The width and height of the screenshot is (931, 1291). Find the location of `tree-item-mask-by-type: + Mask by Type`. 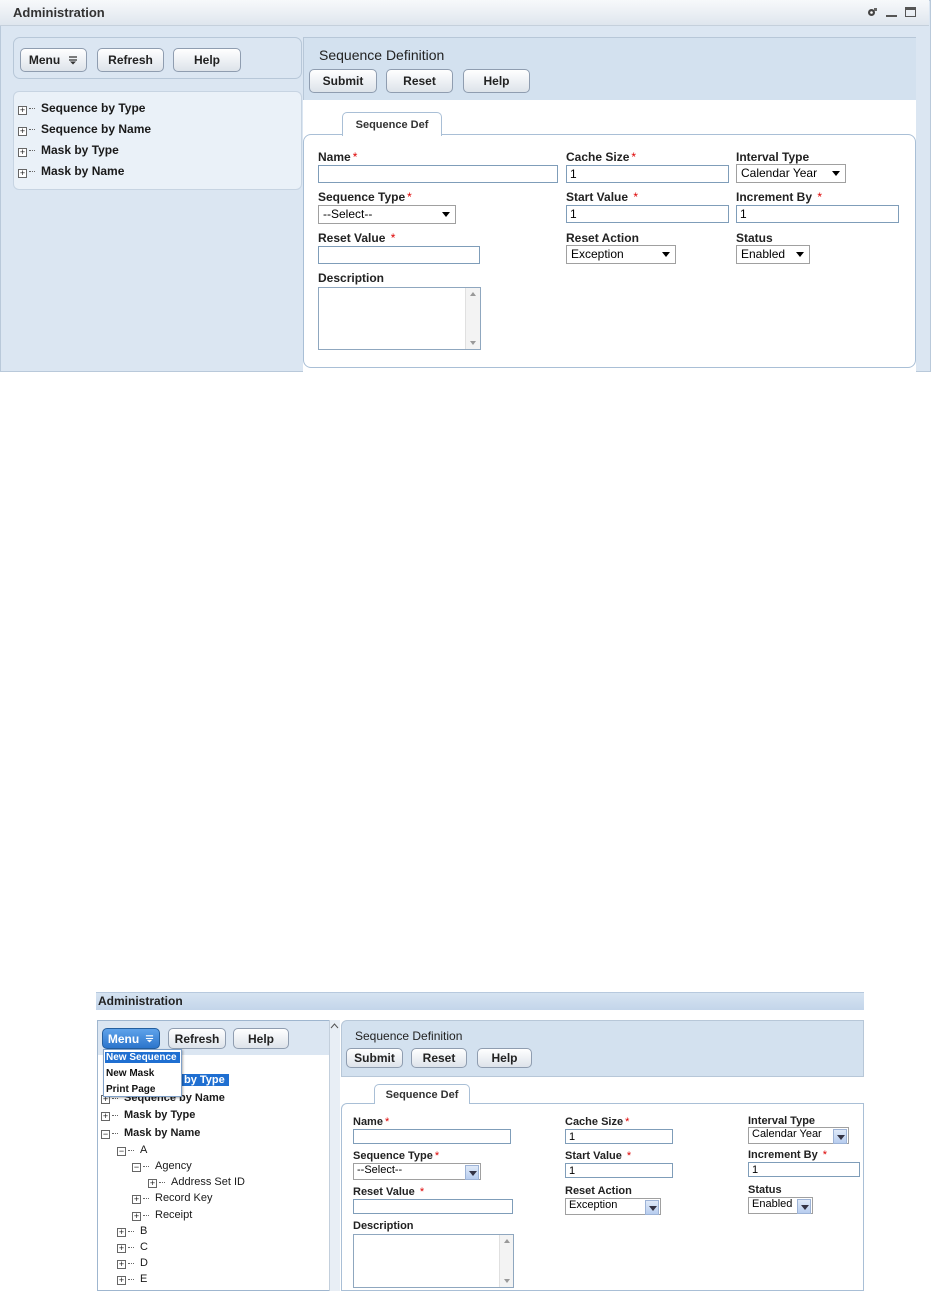

tree-item-mask-by-type: + Mask by Type is located at coordinates (68, 150).